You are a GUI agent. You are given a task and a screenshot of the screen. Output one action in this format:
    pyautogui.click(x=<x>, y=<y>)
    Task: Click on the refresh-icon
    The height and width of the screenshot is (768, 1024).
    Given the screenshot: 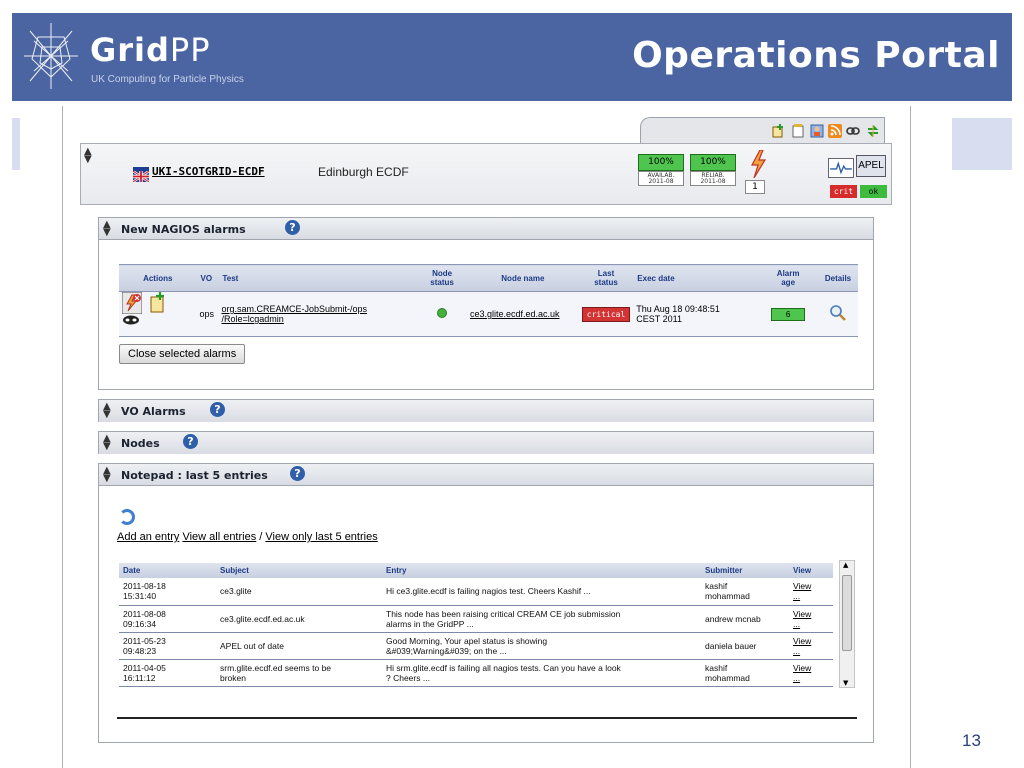 What is the action you would take?
    pyautogui.click(x=127, y=517)
    